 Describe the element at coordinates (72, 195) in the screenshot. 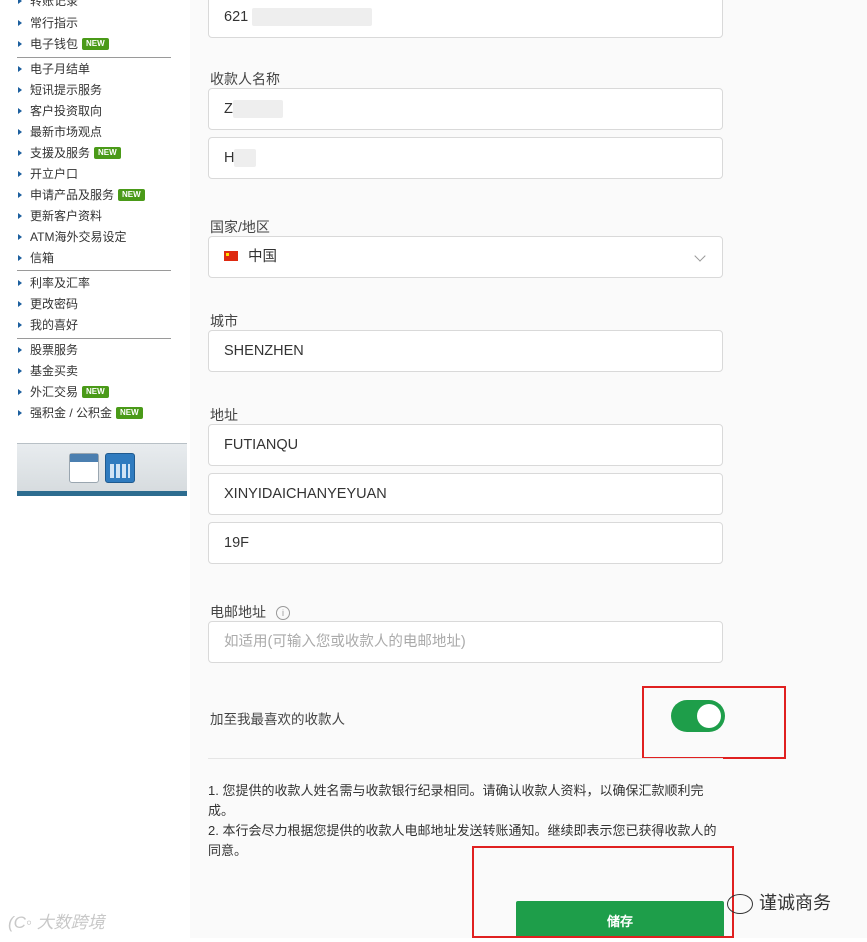

I see `sidebar-item-label: 申请产品及服务` at that location.